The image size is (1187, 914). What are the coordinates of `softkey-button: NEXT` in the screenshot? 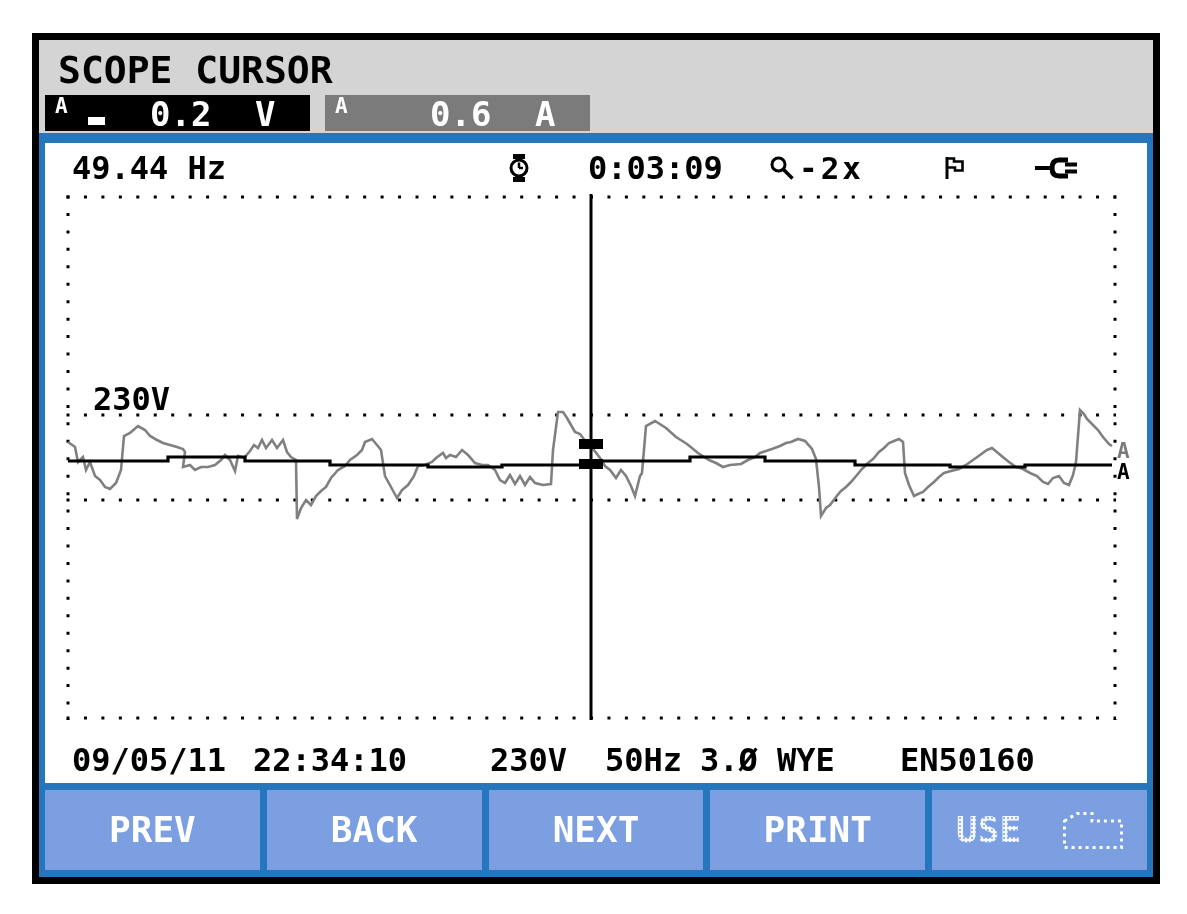 It's located at (596, 830).